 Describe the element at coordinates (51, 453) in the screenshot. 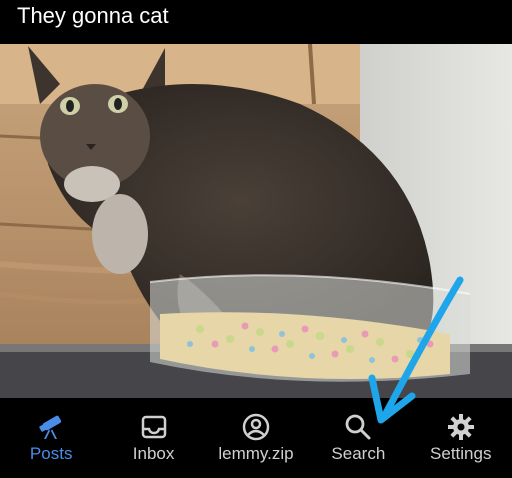

I see `nav-label: Posts` at that location.